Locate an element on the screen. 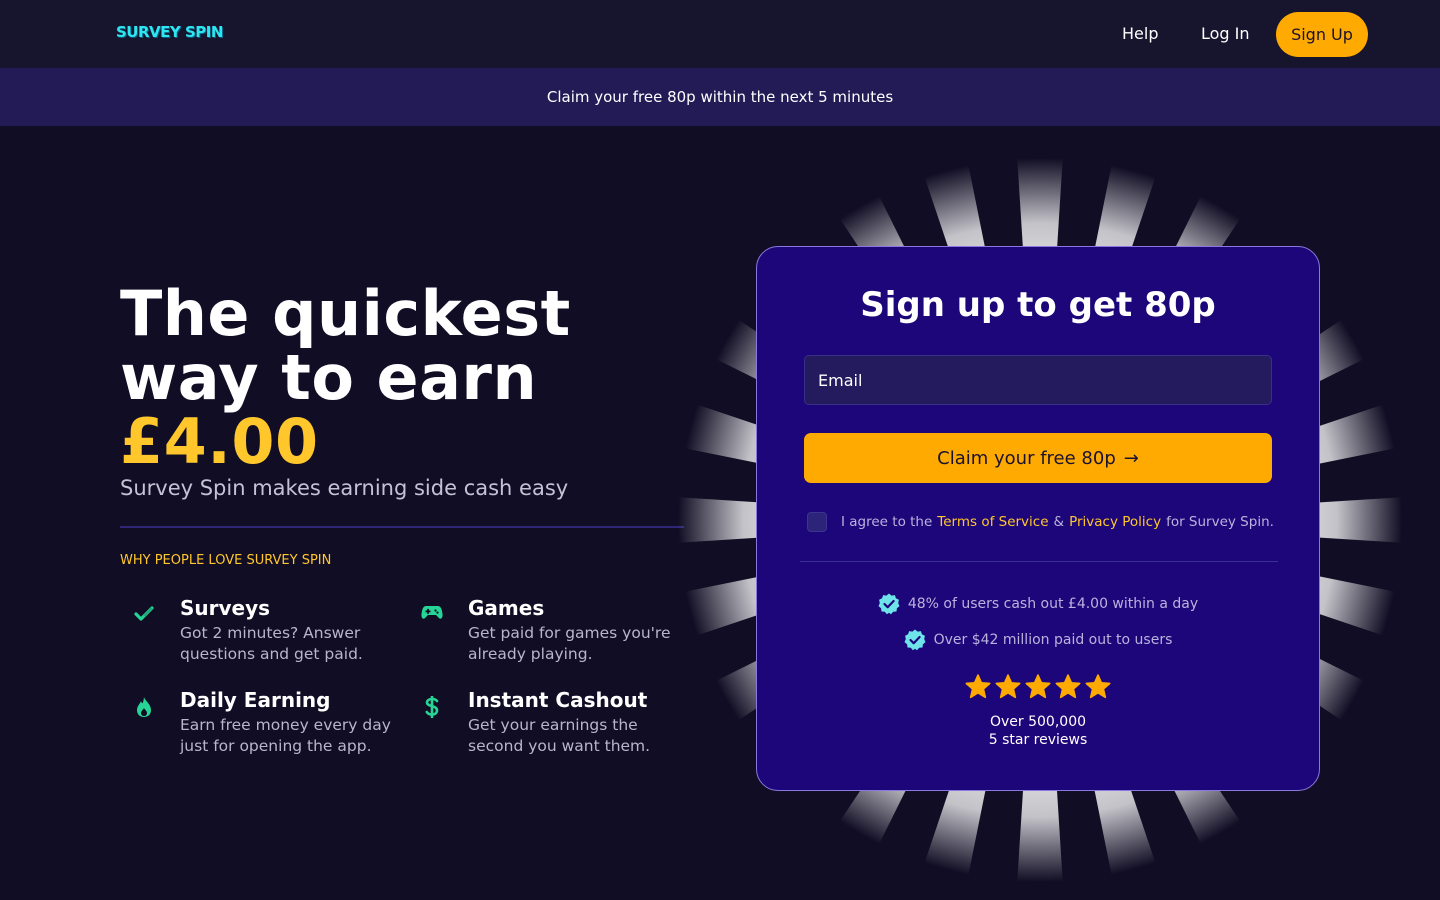  claim-button: Claim your free 80p → is located at coordinates (1038, 458).